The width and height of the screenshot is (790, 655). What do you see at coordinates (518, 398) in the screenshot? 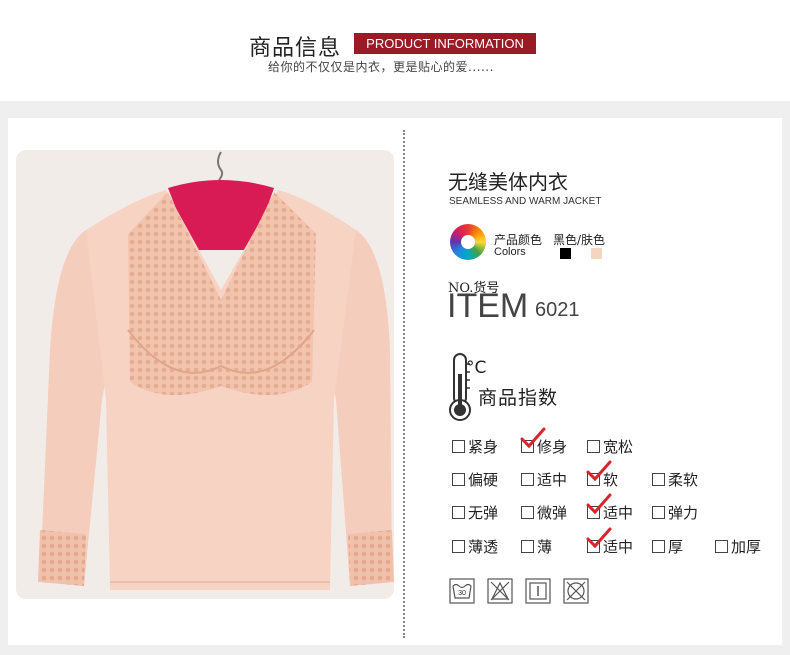
I see `index-title: 商品指数` at bounding box center [518, 398].